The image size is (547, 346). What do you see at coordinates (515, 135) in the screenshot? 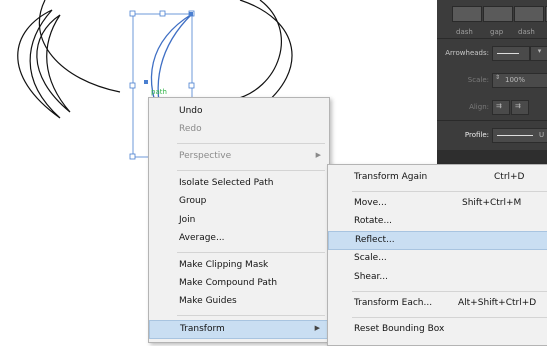
I see `profile-line-sample` at bounding box center [515, 135].